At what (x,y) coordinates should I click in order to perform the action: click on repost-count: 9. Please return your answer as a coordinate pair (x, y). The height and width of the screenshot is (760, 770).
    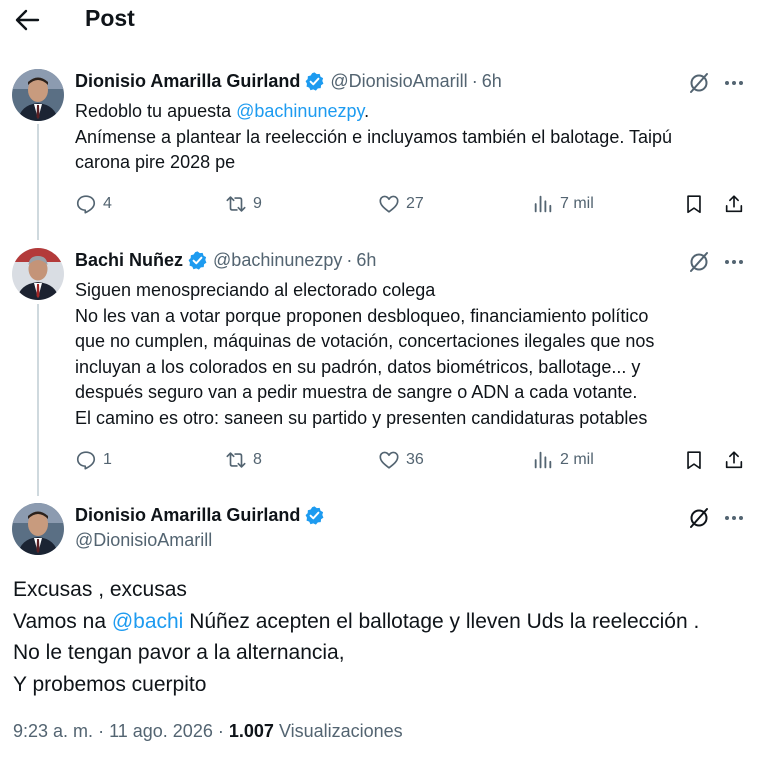
    Looking at the image, I should click on (257, 203).